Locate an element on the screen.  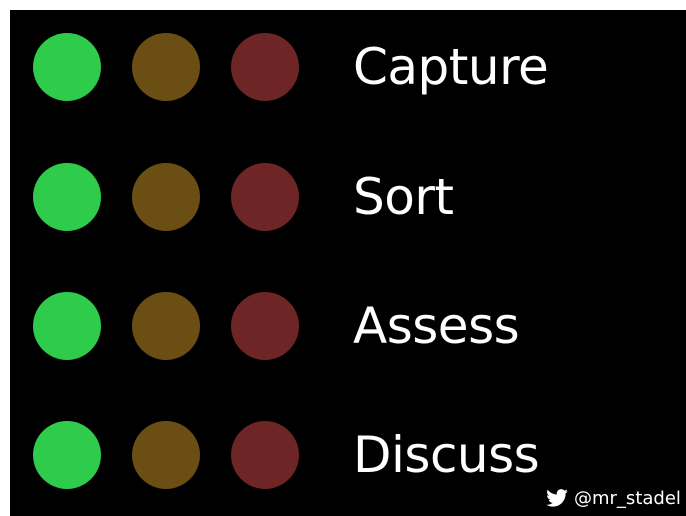
twitter-handle-text: @mr_stadel is located at coordinates (627, 498).